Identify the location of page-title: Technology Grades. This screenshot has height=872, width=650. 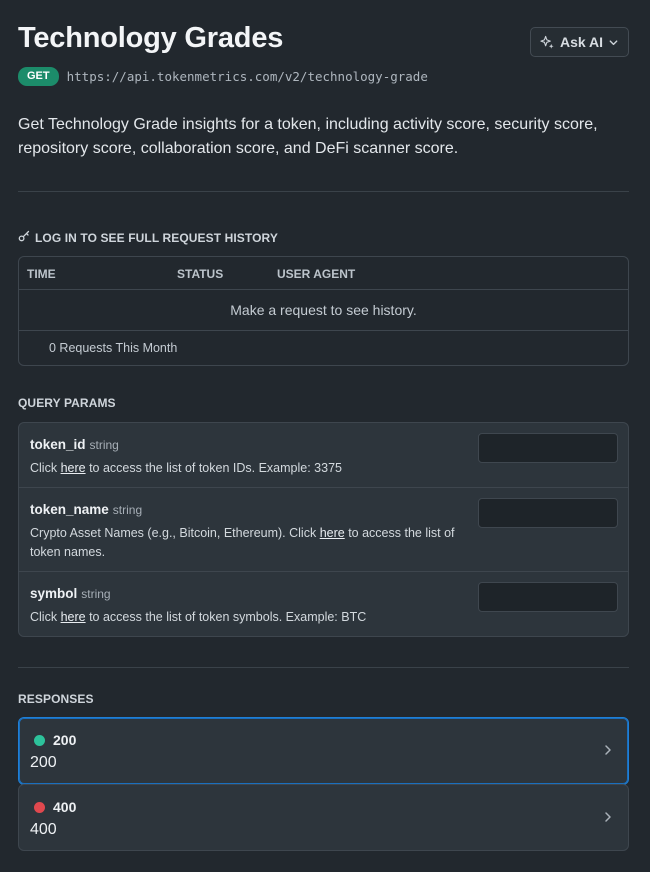
(151, 38).